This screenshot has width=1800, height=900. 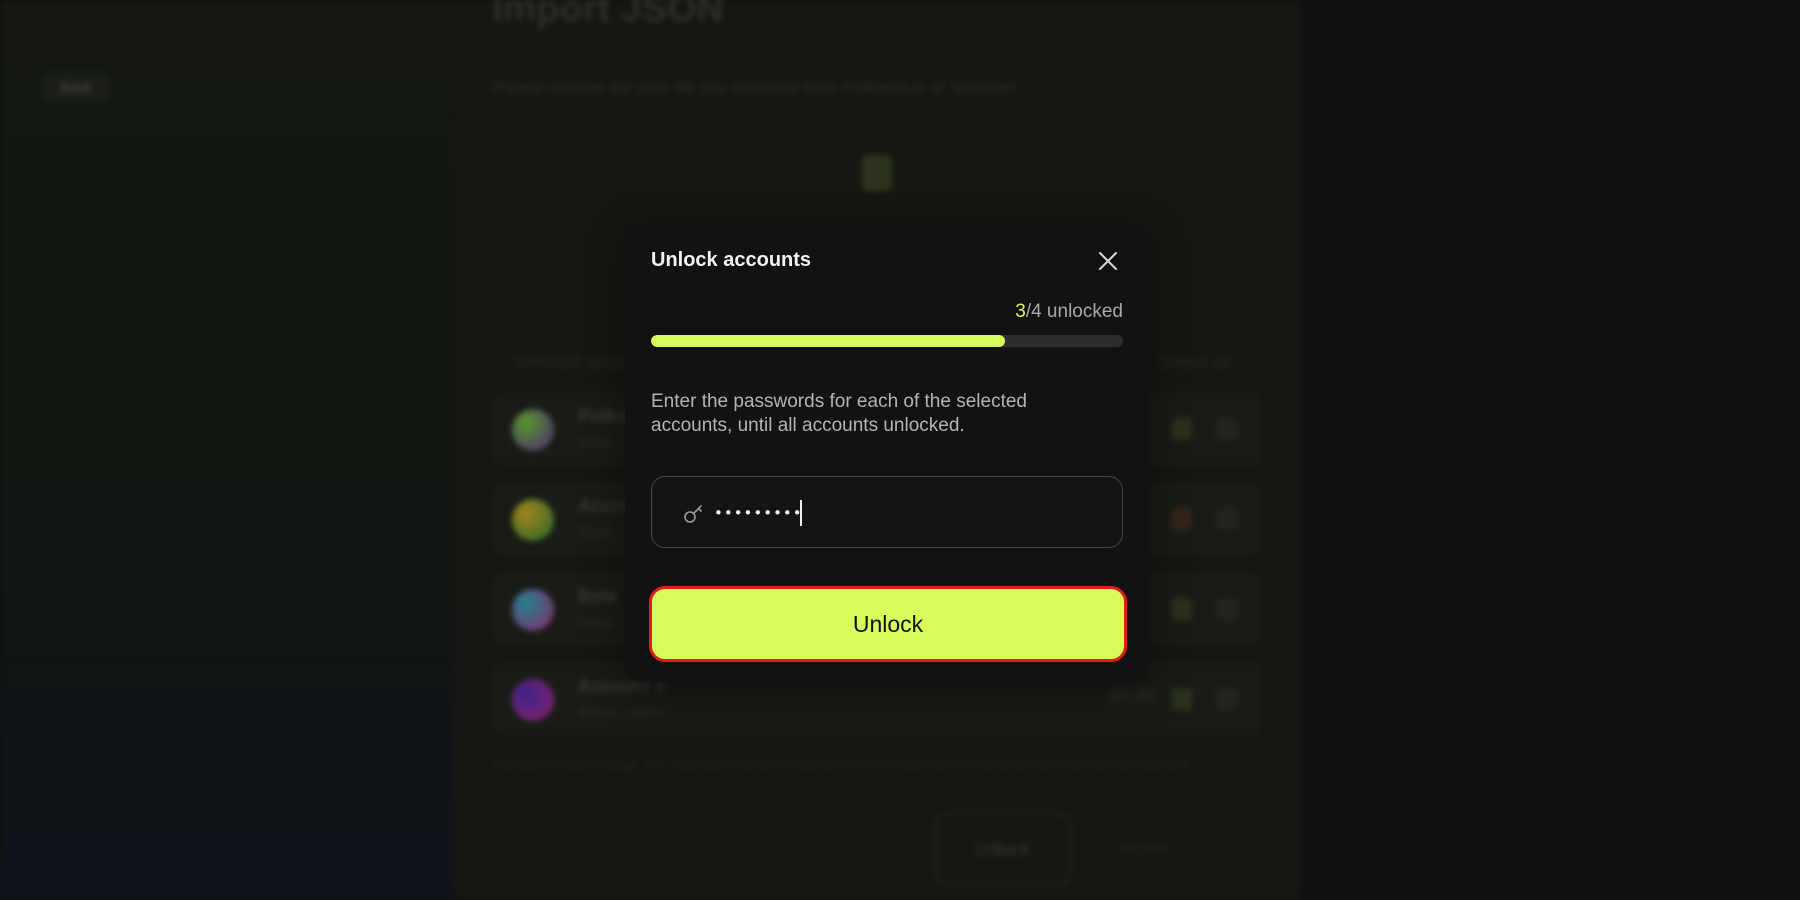 I want to click on password-field, so click(x=887, y=512).